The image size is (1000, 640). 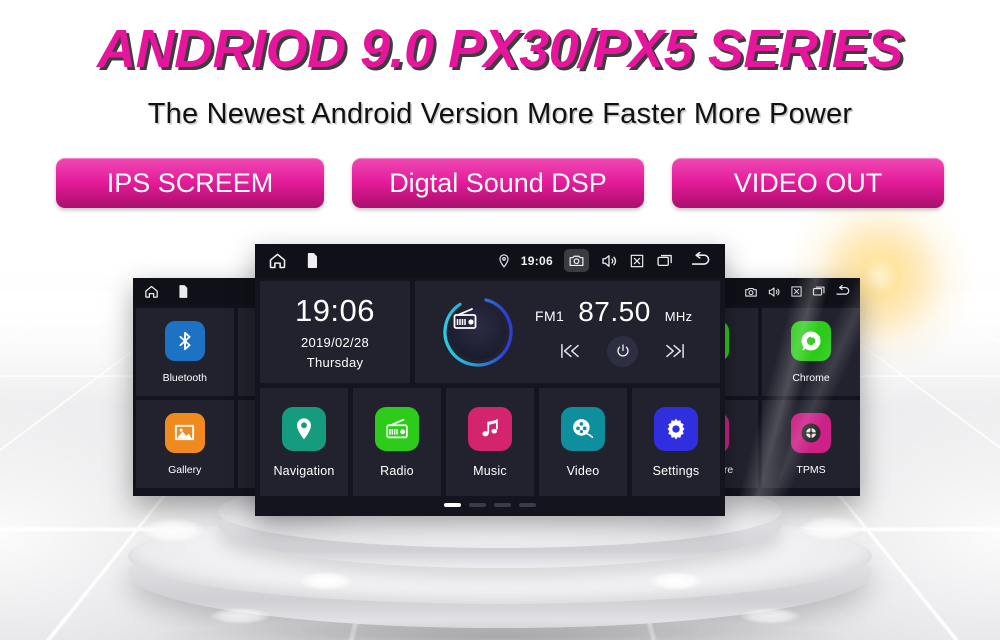 I want to click on app-label: Navigation, so click(x=304, y=470).